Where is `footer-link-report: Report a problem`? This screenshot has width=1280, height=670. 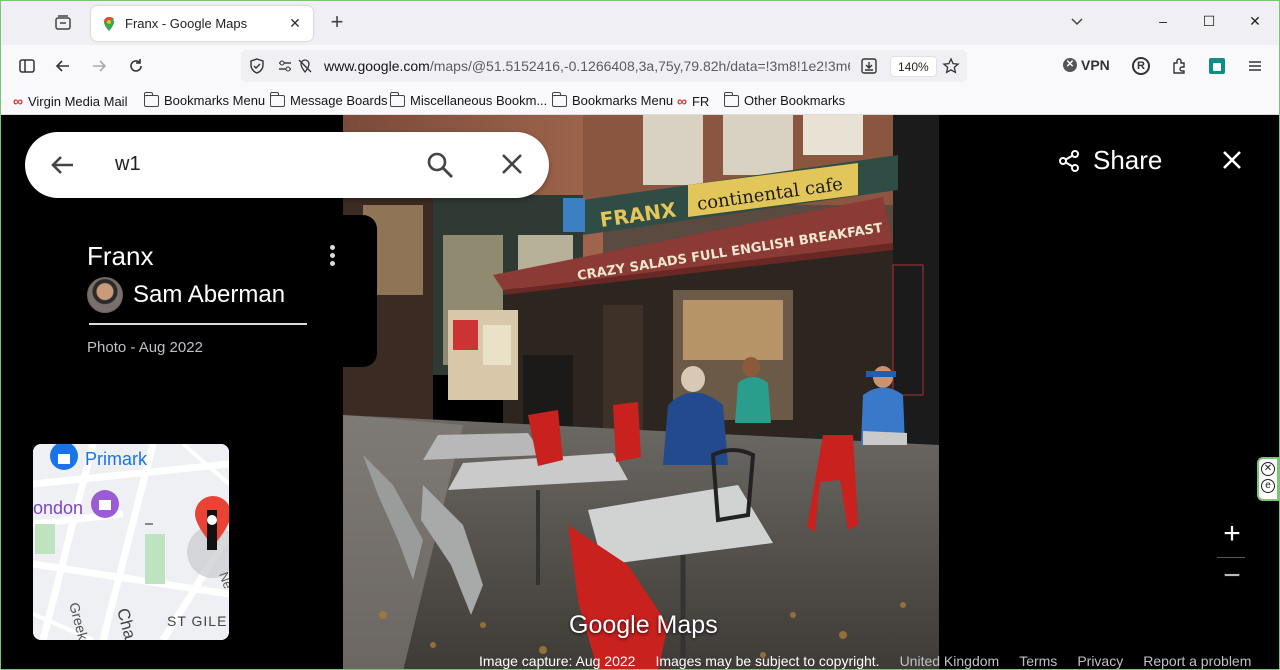 footer-link-report: Report a problem is located at coordinates (1197, 661).